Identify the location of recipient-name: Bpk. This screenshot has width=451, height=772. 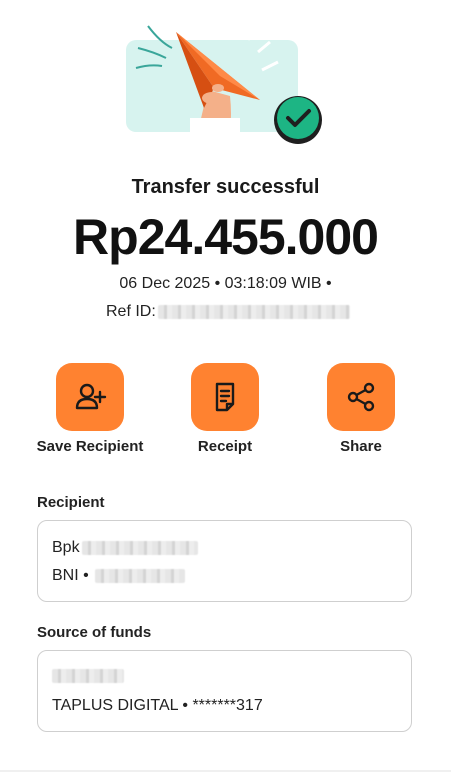
(125, 548).